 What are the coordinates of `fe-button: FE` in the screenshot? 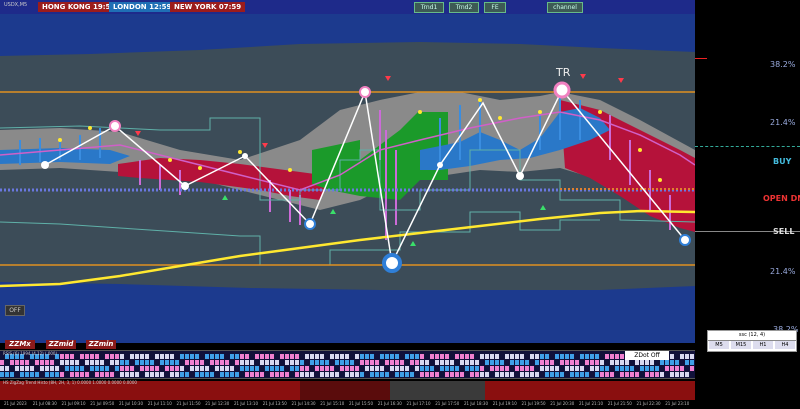 It's located at (495, 7).